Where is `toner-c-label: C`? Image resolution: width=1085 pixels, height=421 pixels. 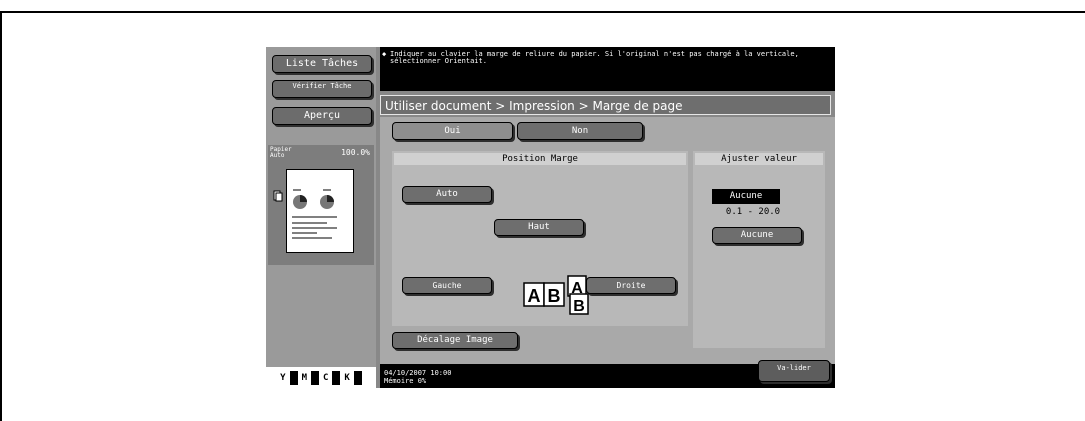
toner-c-label: C is located at coordinates (326, 377).